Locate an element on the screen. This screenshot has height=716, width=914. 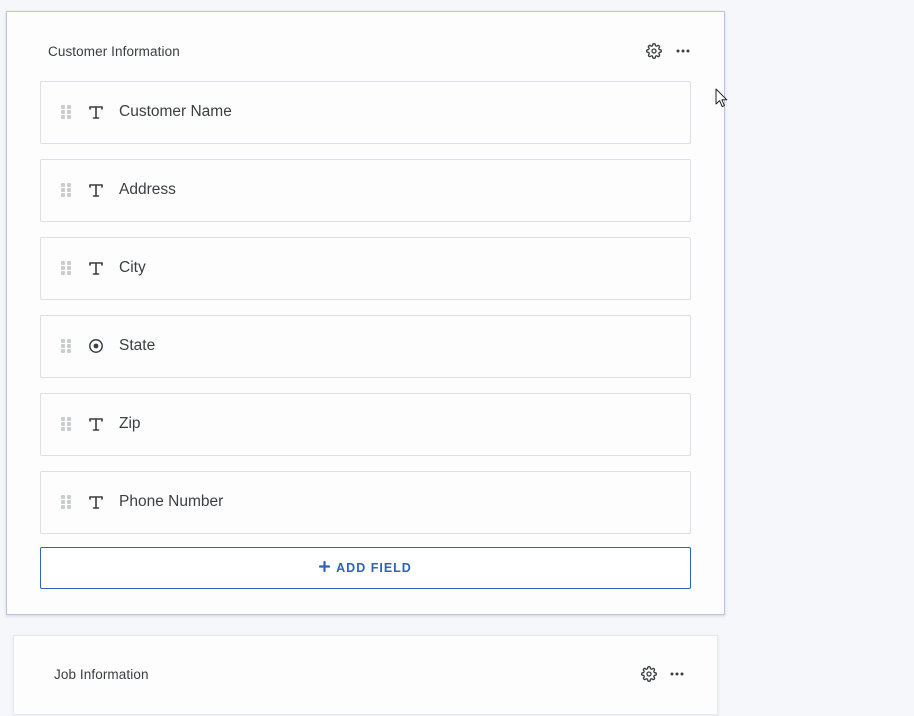
plus-icon is located at coordinates (325, 568).